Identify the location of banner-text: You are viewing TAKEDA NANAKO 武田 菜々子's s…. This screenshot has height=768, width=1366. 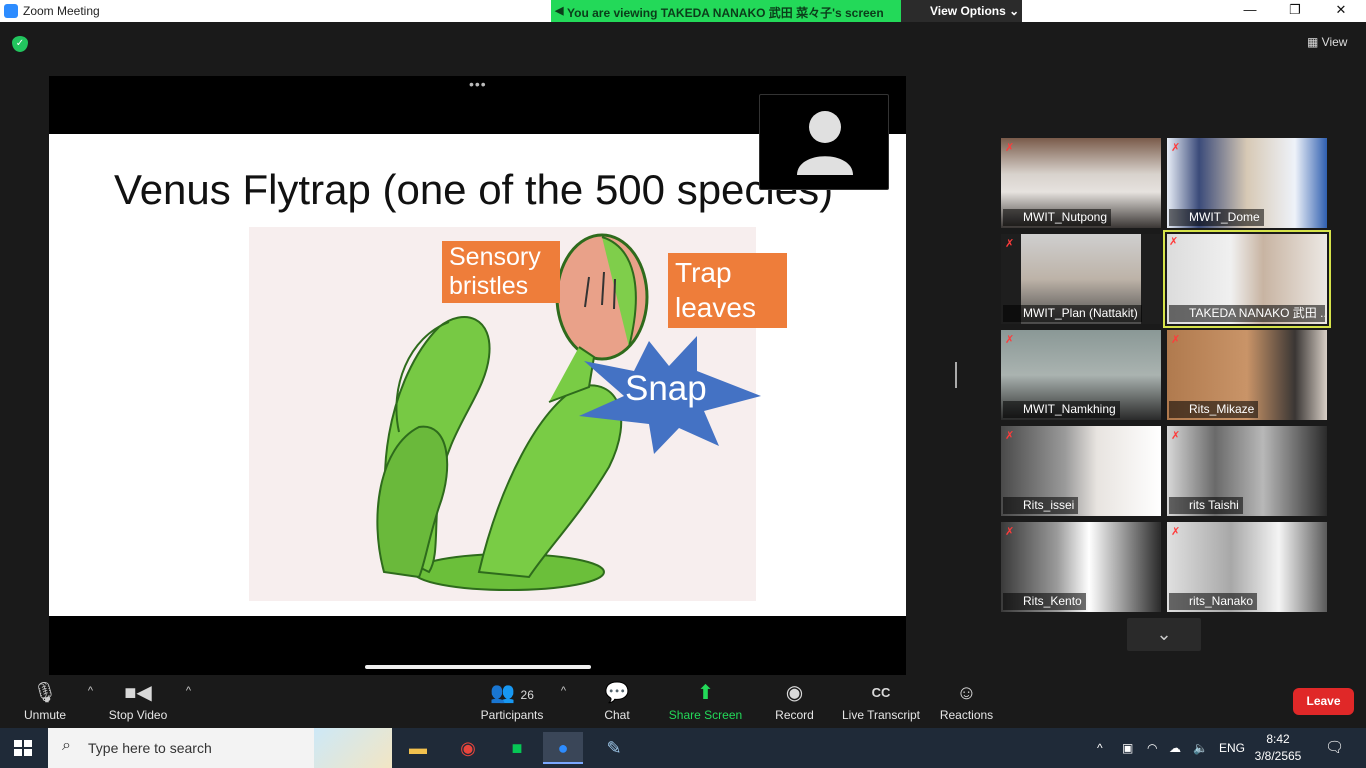
(725, 13).